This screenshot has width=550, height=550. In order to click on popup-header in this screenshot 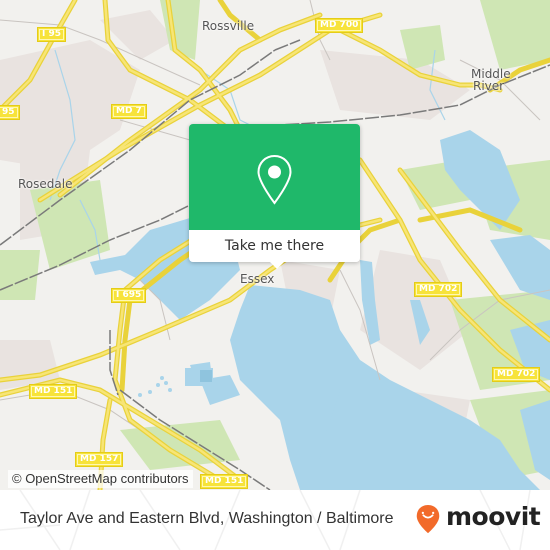, I will do `click(274, 177)`.